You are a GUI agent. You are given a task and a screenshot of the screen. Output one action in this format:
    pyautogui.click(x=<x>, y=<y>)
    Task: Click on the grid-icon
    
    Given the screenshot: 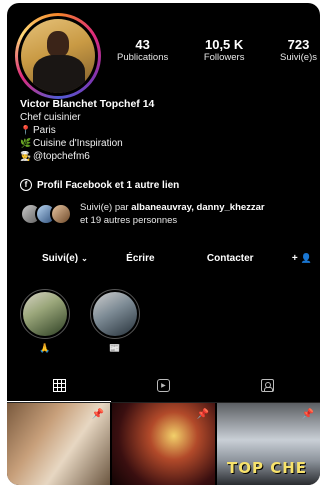 What is the action you would take?
    pyautogui.click(x=59, y=385)
    